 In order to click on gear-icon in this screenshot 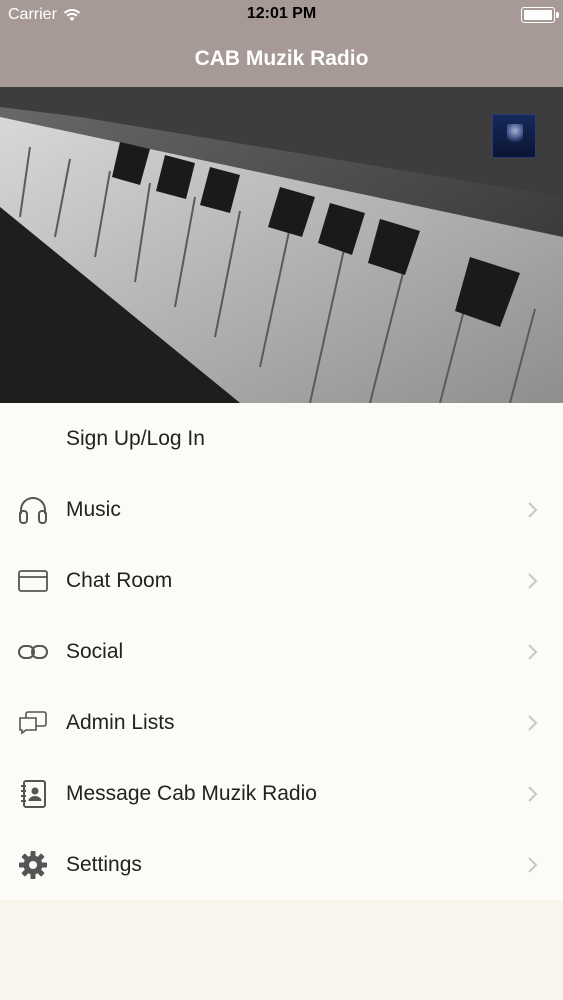, I will do `click(33, 864)`.